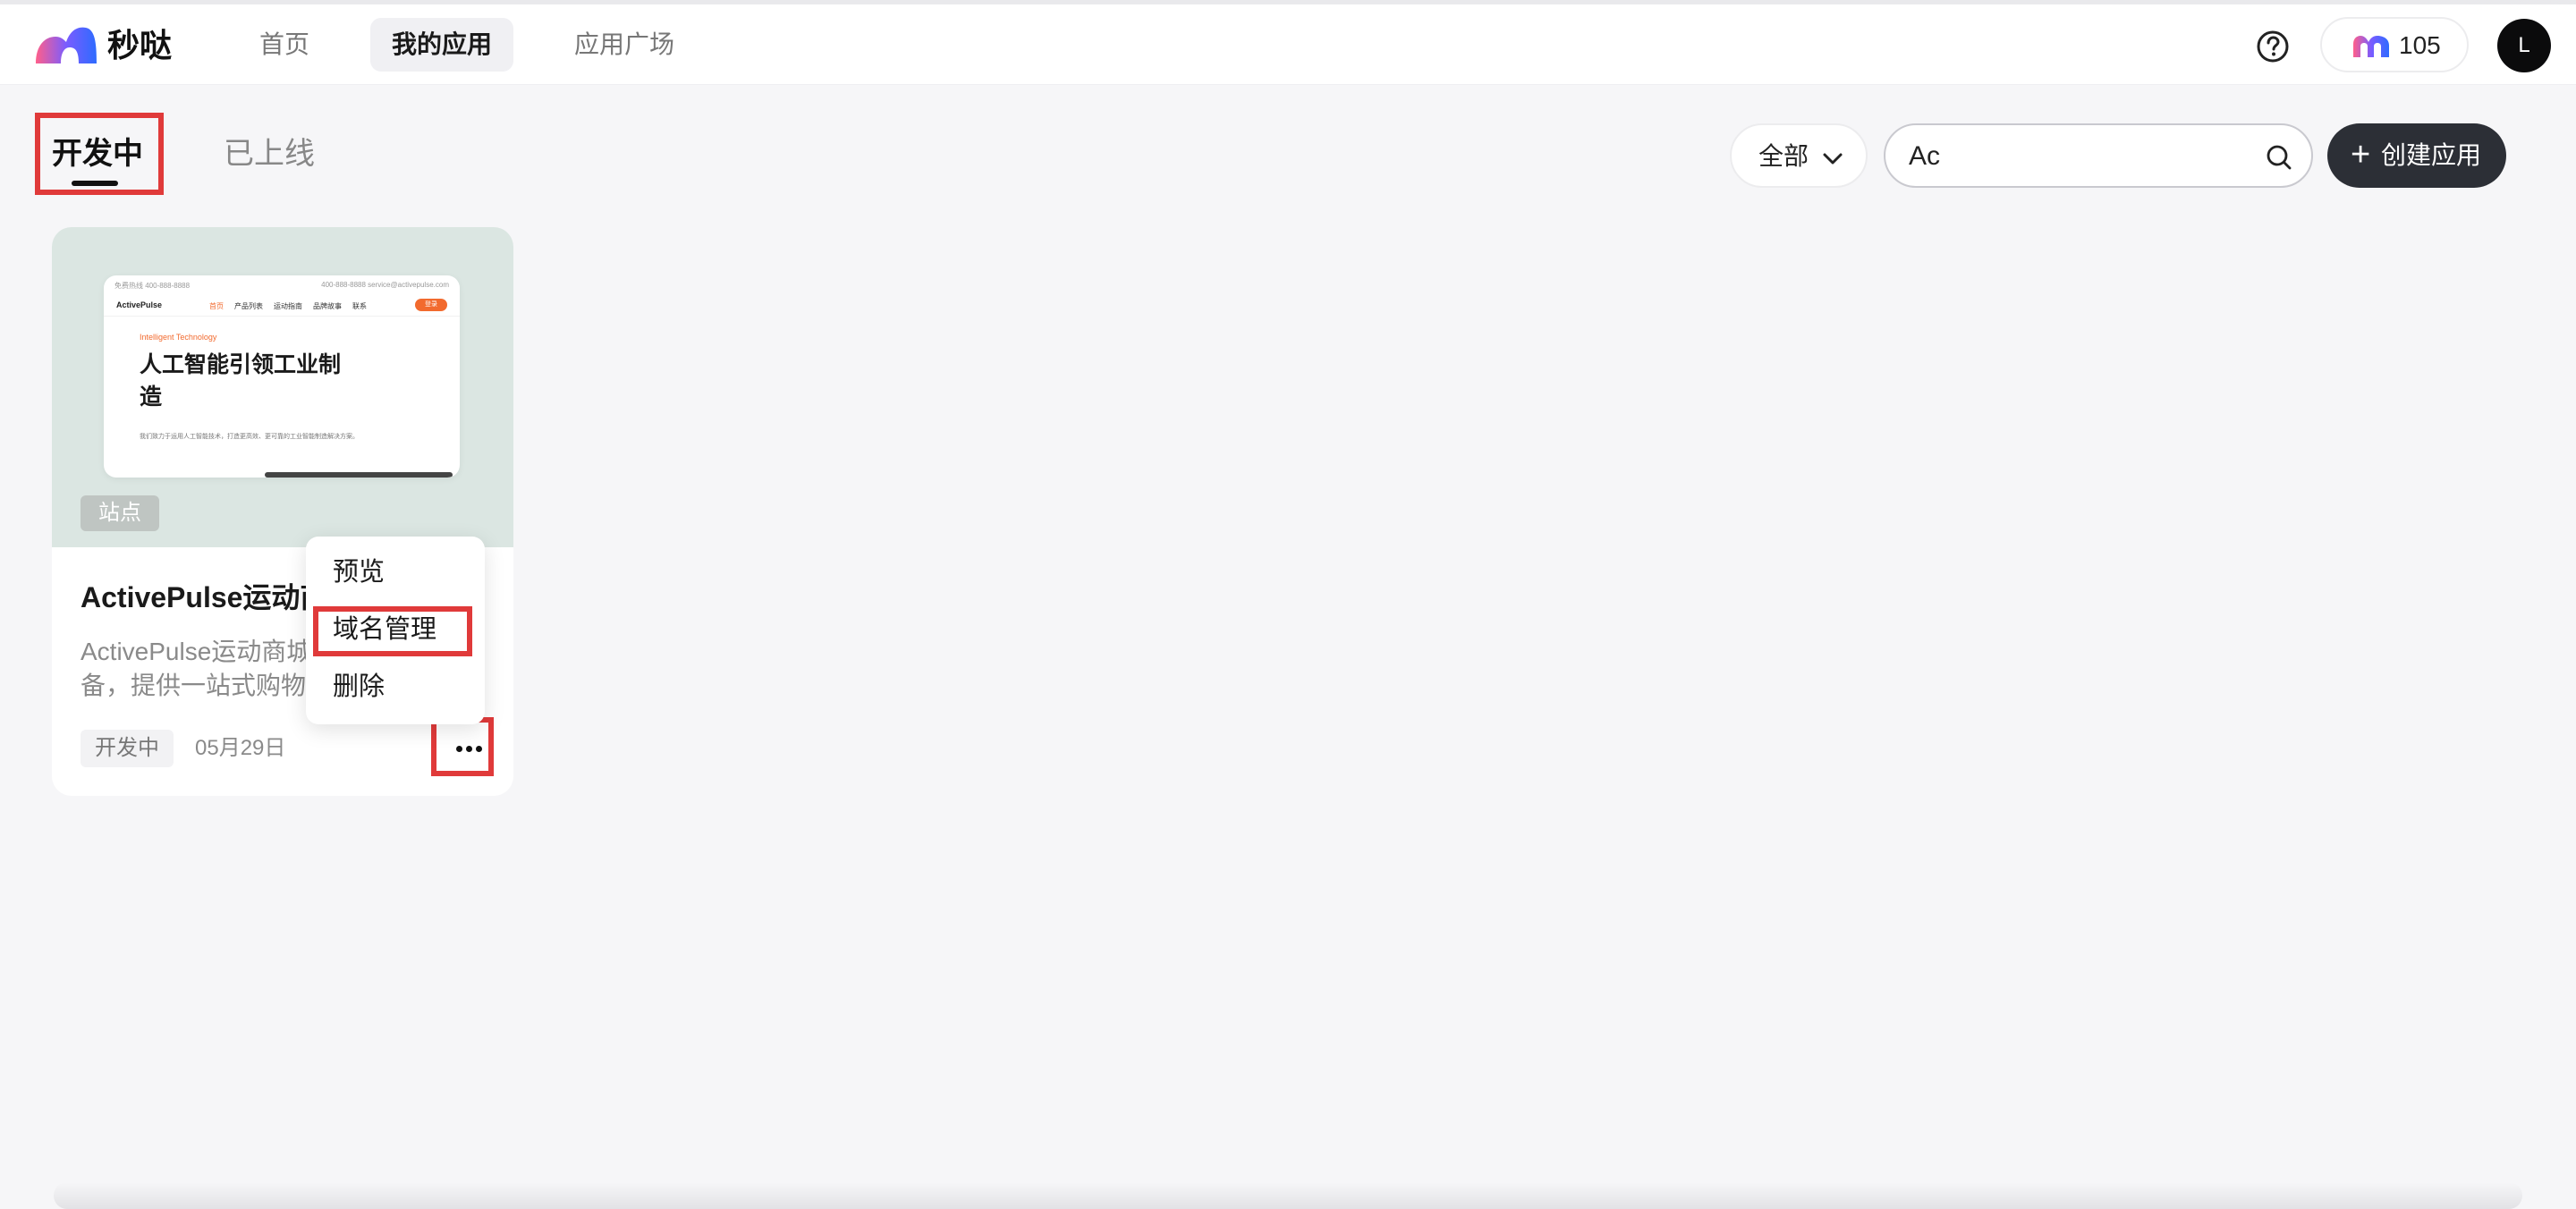 The width and height of the screenshot is (2576, 1209). Describe the element at coordinates (2273, 46) in the screenshot. I see `help-icon` at that location.